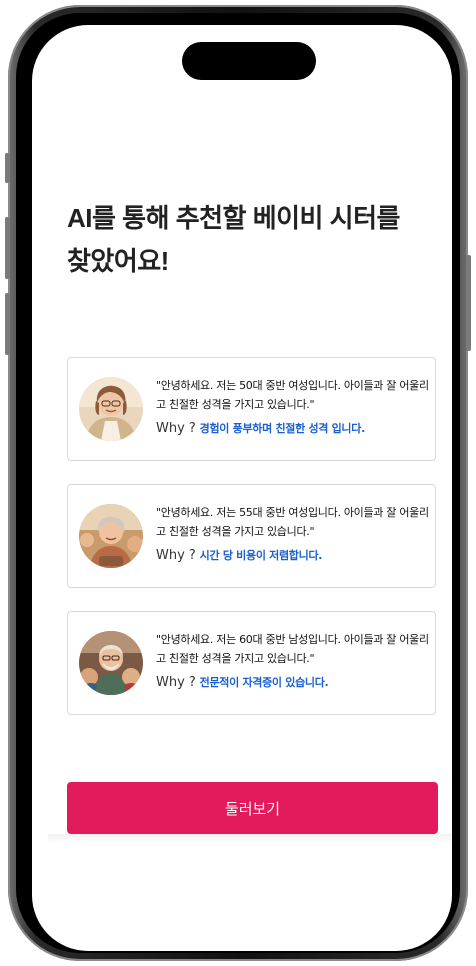  Describe the element at coordinates (7, 324) in the screenshot. I see `volume-down-button` at that location.